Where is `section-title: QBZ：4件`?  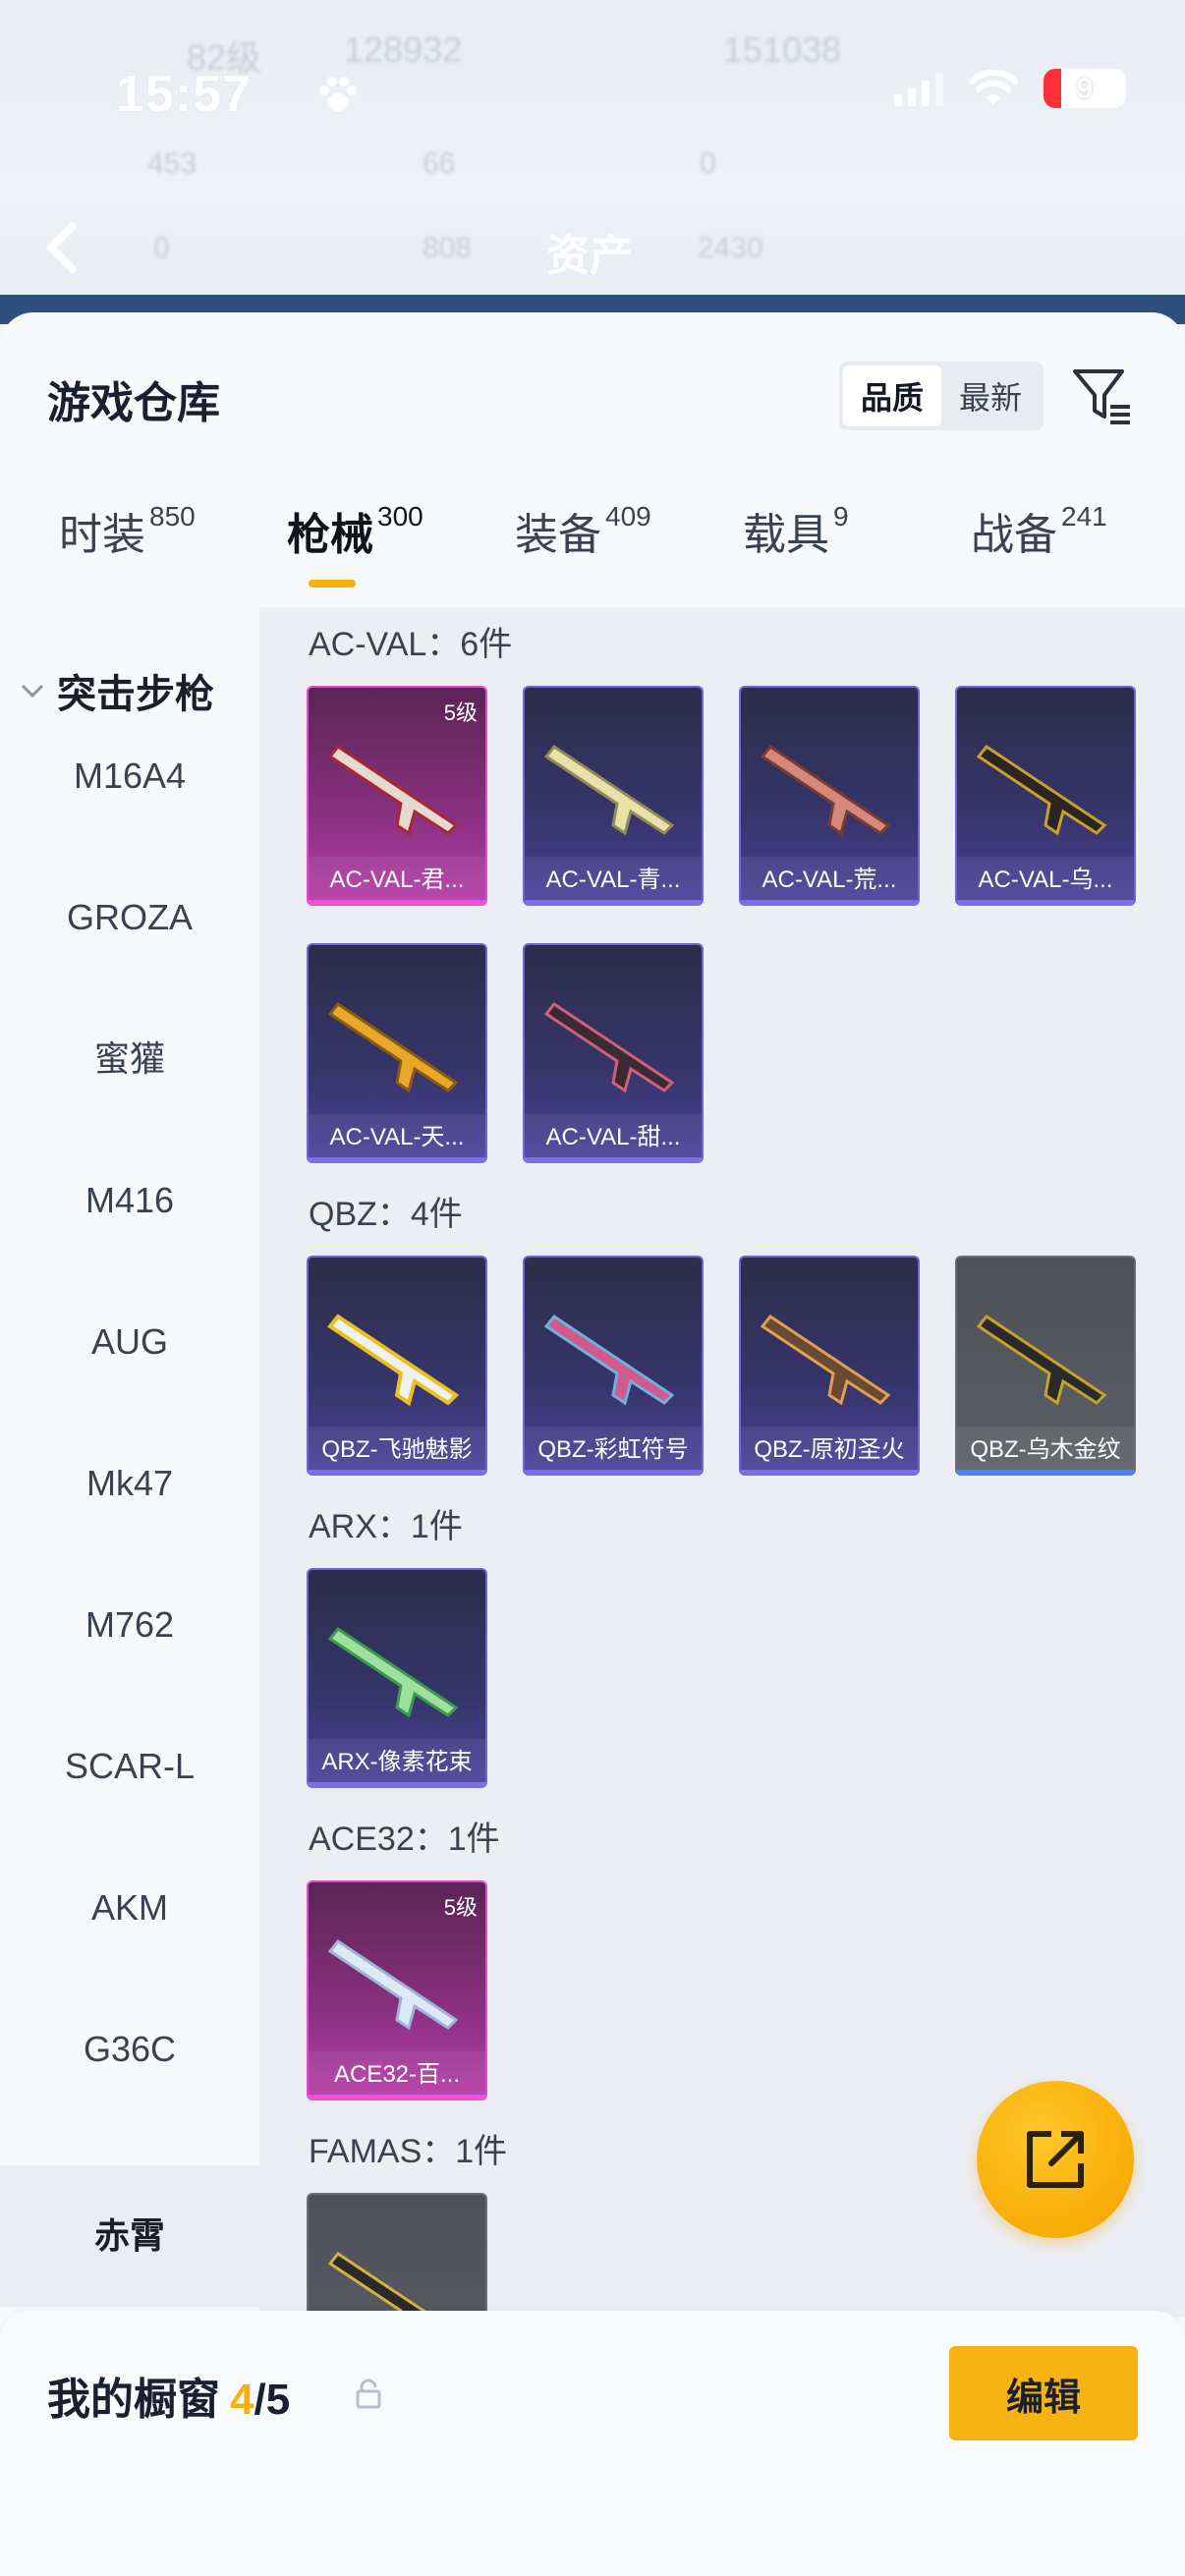 section-title: QBZ：4件 is located at coordinates (386, 1214).